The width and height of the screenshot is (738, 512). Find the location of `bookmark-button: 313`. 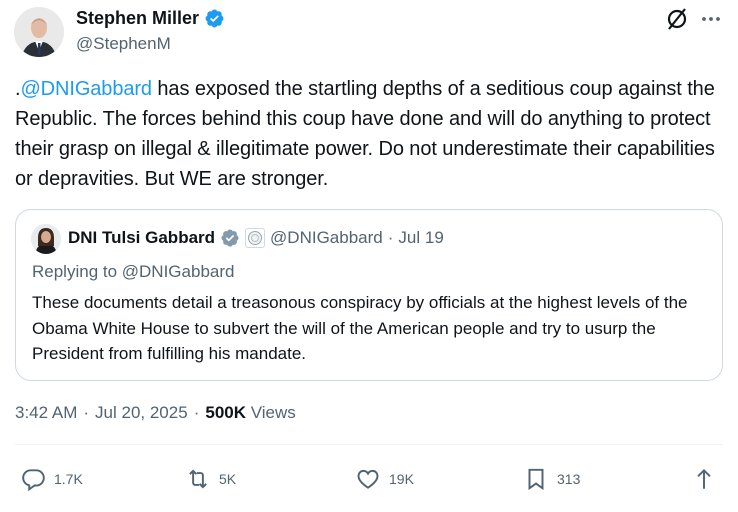

bookmark-button: 313 is located at coordinates (551, 479).